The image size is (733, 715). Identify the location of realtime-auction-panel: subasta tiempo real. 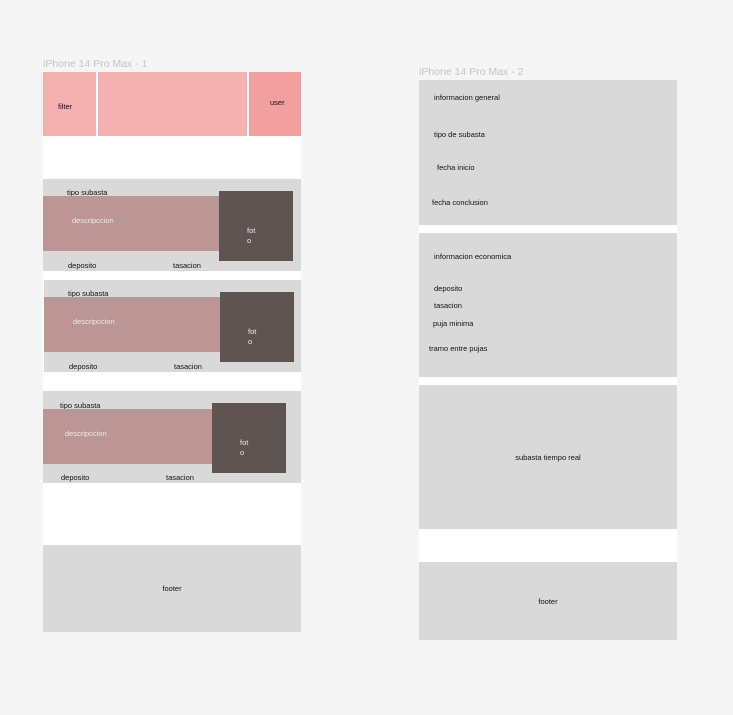
(548, 457).